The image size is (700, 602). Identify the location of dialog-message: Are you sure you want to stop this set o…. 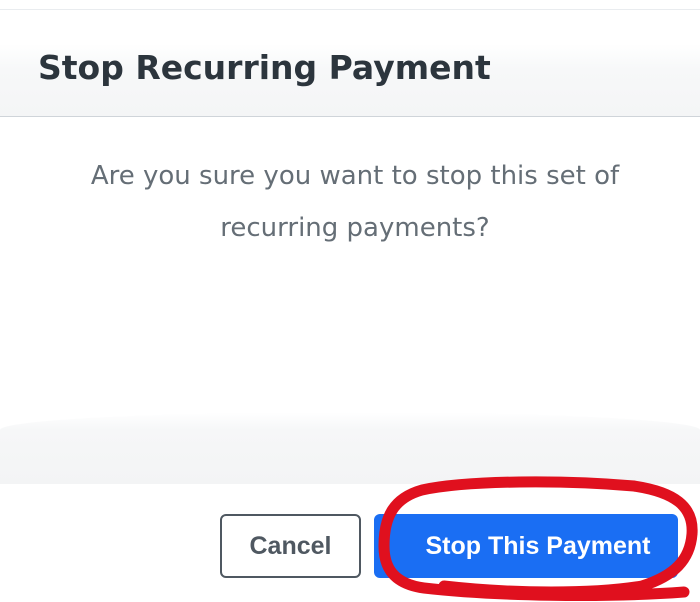
(355, 202).